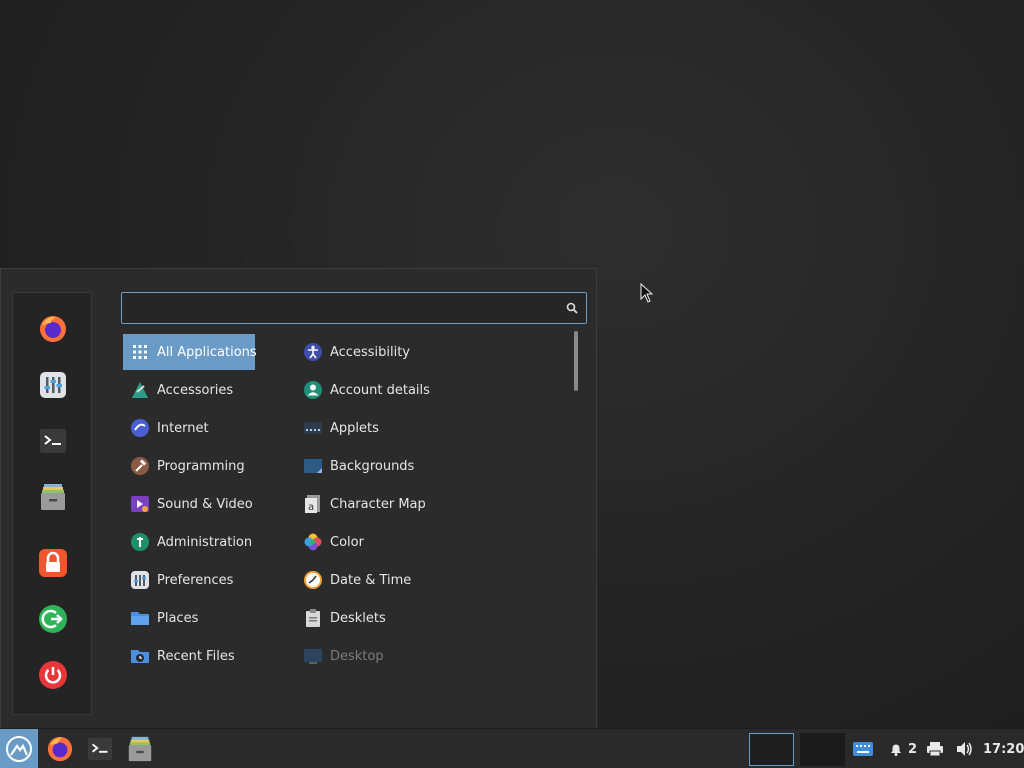 Image resolution: width=1024 pixels, height=768 pixels. I want to click on keyboard-tray, so click(863, 748).